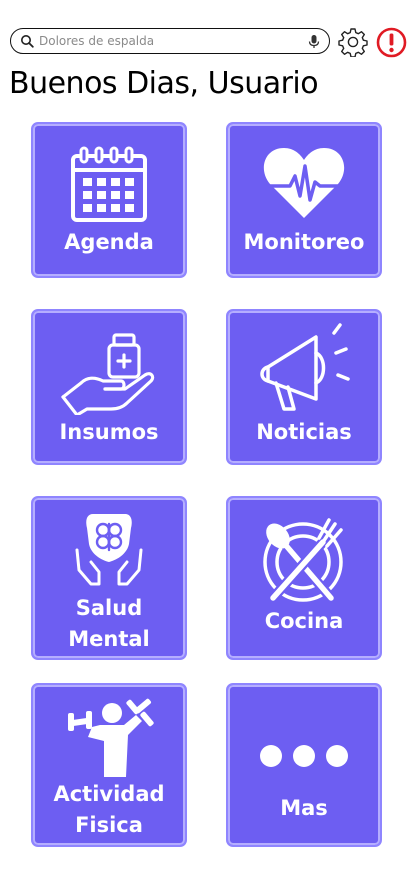 This screenshot has height=896, width=414. I want to click on tile-label: Monitoreo, so click(304, 242).